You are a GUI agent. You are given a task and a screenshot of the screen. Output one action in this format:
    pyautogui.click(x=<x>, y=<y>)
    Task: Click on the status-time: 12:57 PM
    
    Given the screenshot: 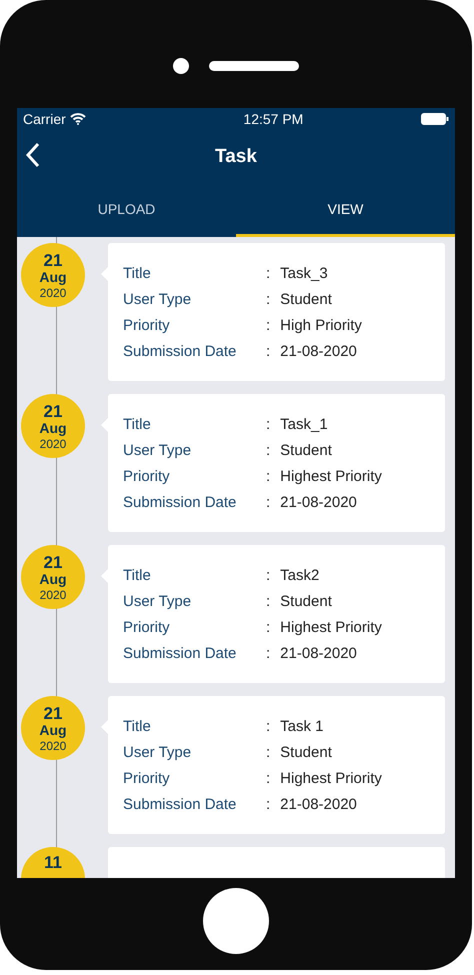 What is the action you would take?
    pyautogui.click(x=273, y=119)
    